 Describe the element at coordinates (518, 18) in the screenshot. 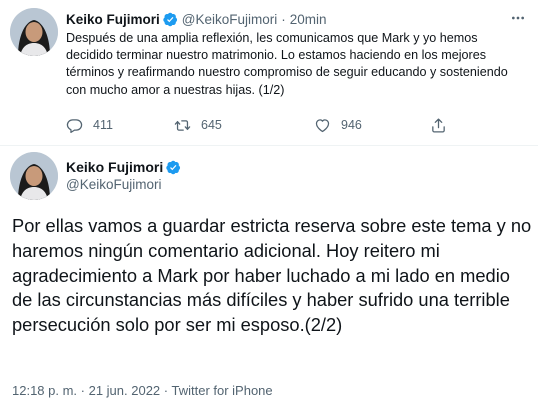

I see `more-dots-icon` at that location.